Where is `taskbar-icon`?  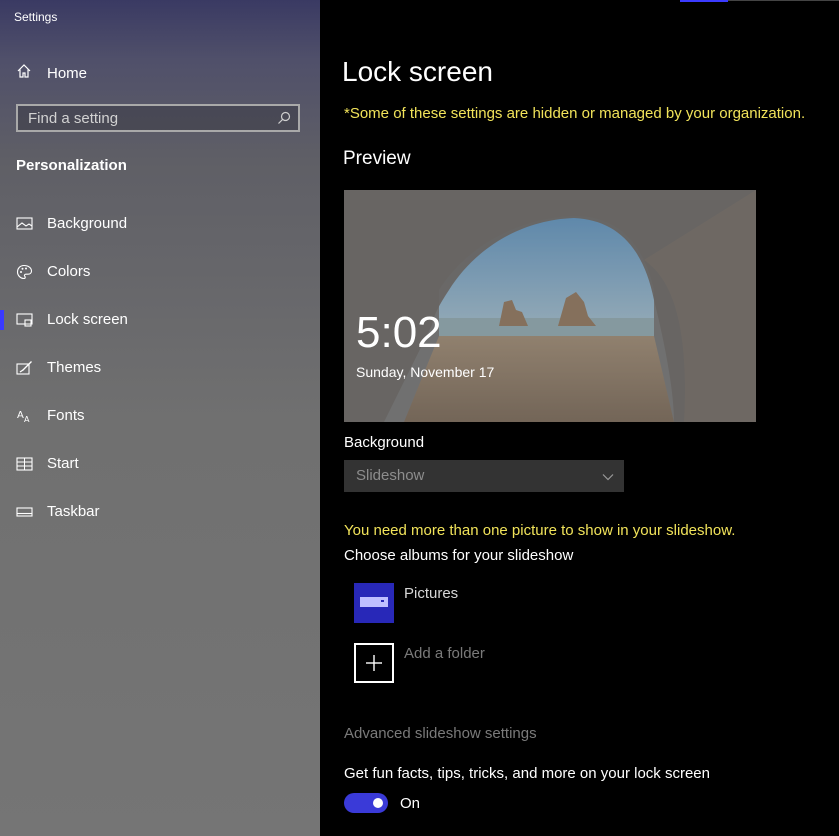 taskbar-icon is located at coordinates (24, 512).